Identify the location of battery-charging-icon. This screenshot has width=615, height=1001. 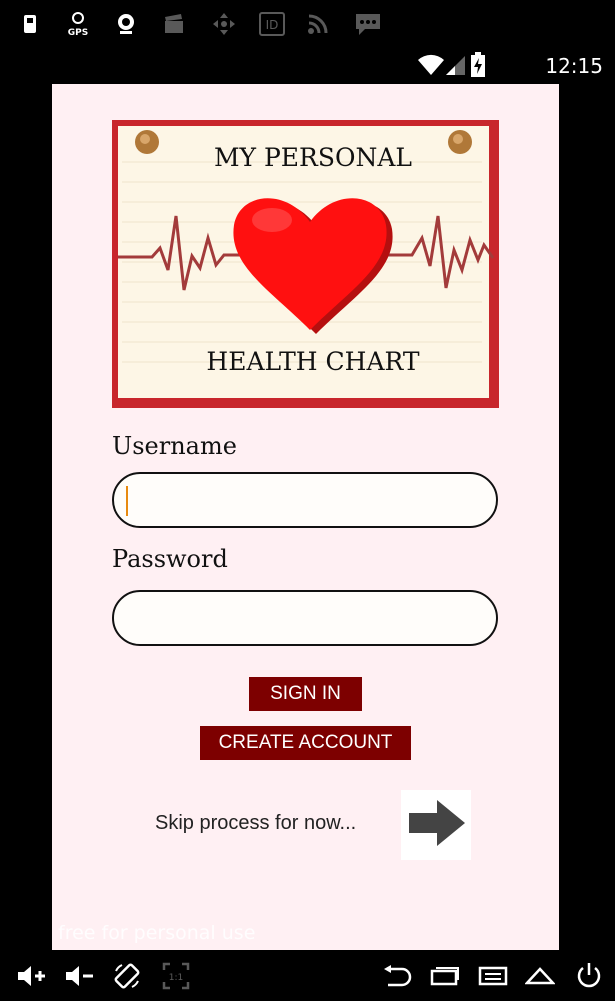
(478, 67).